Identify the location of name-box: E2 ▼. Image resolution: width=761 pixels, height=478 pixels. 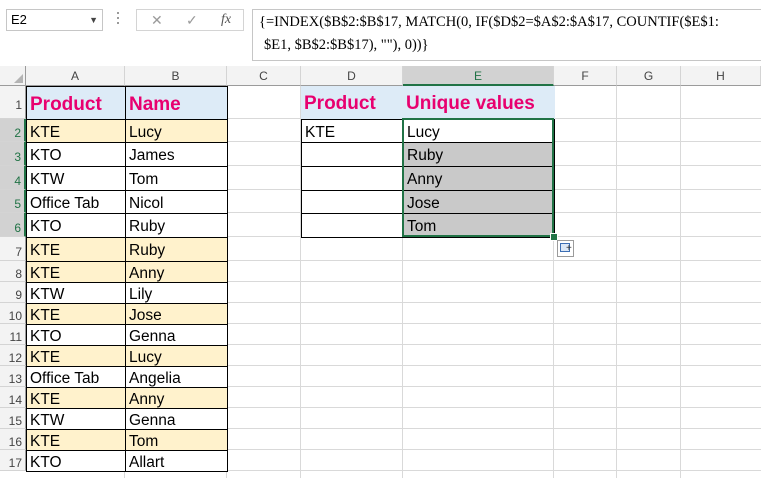
(54, 20).